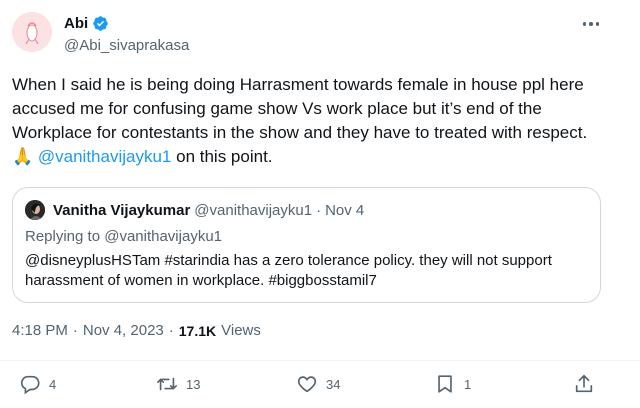 The image size is (640, 408). I want to click on tweet-mention-link: @vanithavijayku1, so click(105, 156).